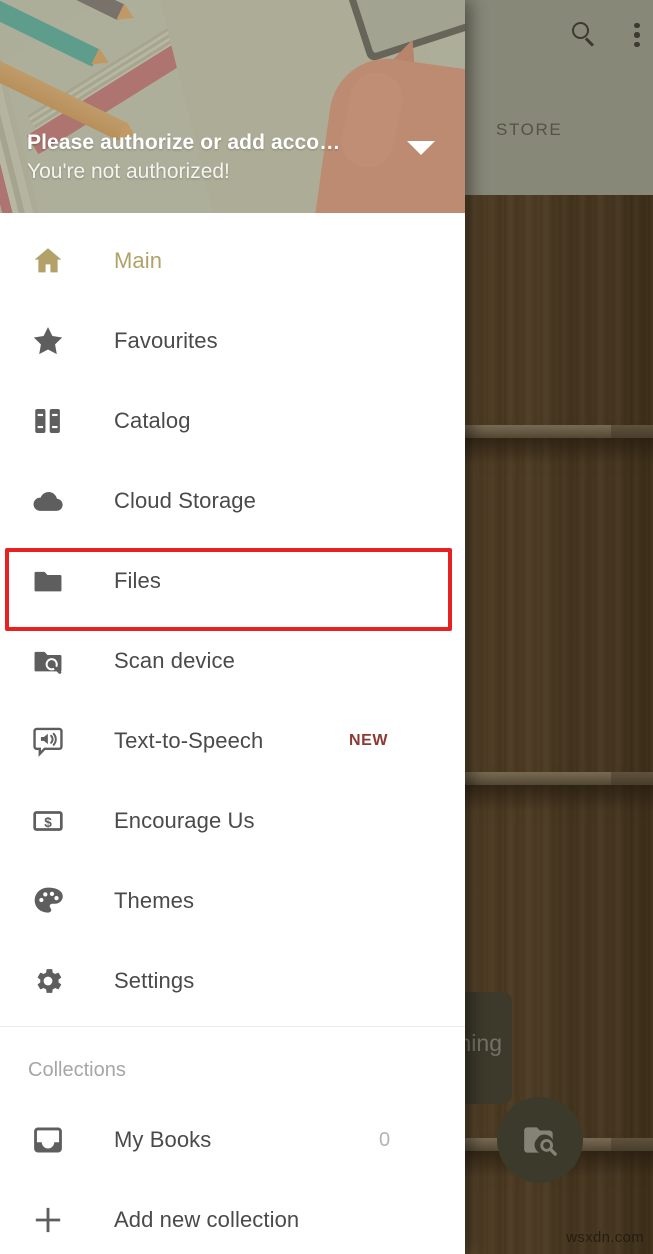 Image resolution: width=653 pixels, height=1254 pixels. Describe the element at coordinates (184, 820) in the screenshot. I see `sidebar-item-label: Encourage Us` at that location.